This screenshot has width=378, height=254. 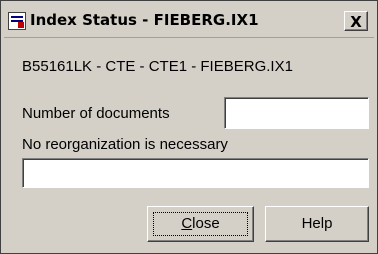 I want to click on app-icon-stripe, so click(x=17, y=17).